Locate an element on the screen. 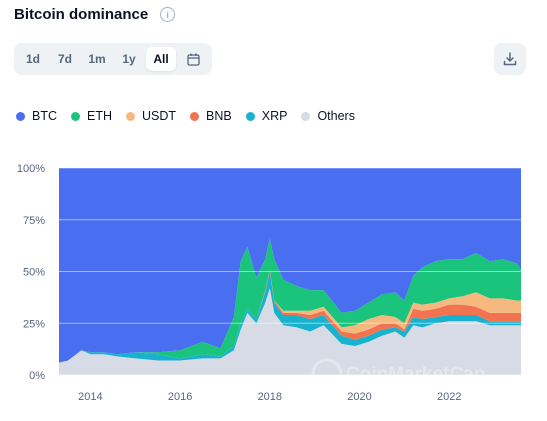  y-tick-label: 50% is located at coordinates (34, 273).